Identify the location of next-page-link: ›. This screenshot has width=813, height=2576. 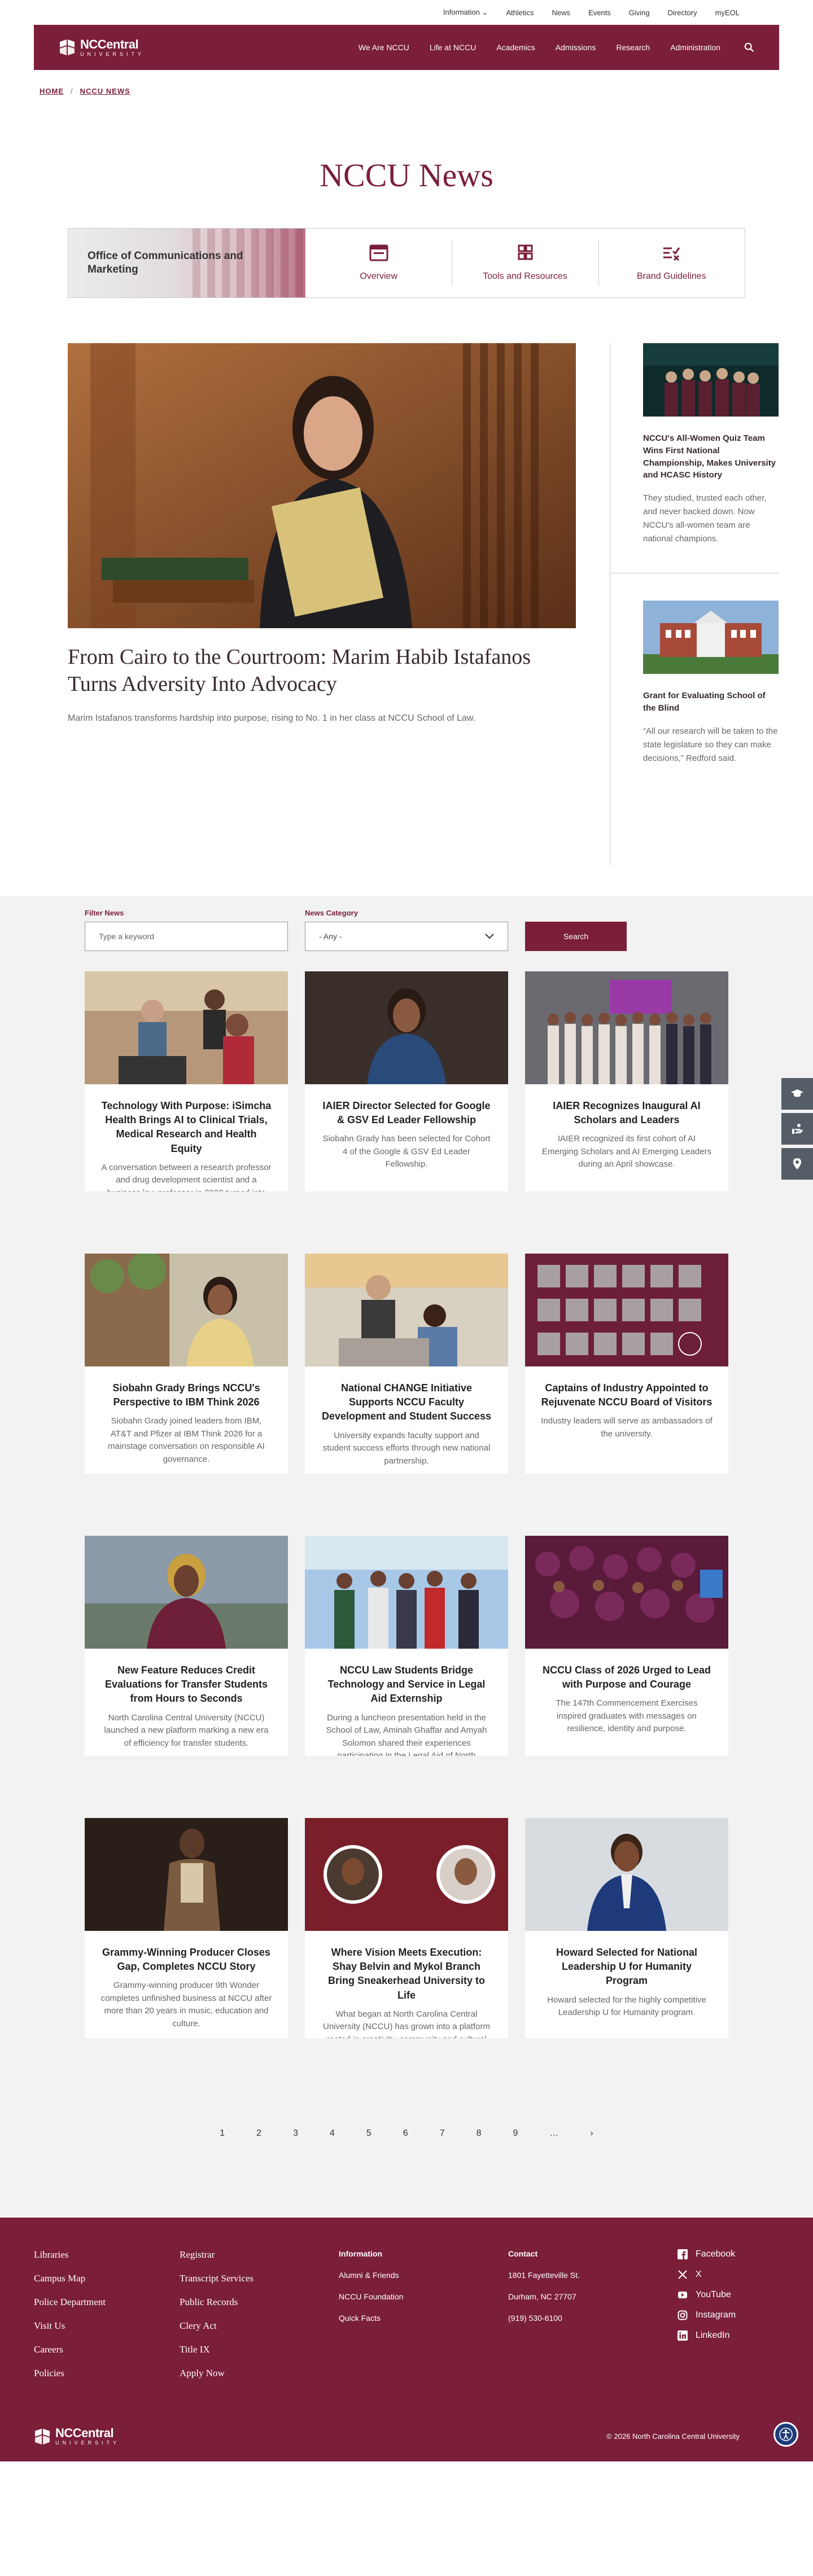
(591, 2133).